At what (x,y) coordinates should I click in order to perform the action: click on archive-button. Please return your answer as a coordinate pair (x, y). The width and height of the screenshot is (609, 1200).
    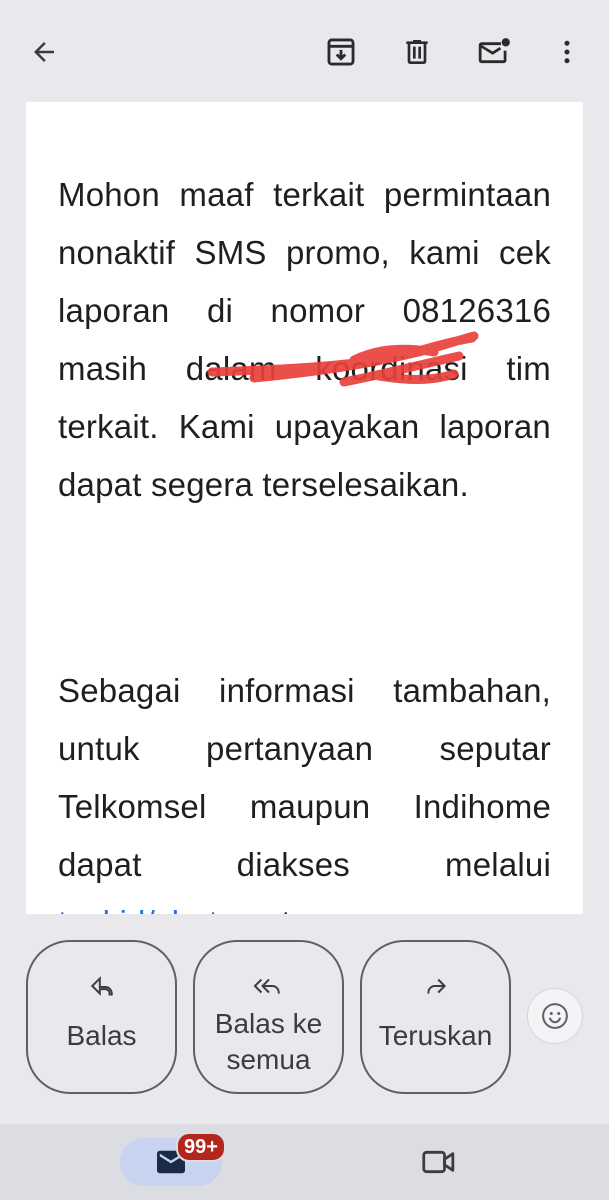
    Looking at the image, I should click on (341, 52).